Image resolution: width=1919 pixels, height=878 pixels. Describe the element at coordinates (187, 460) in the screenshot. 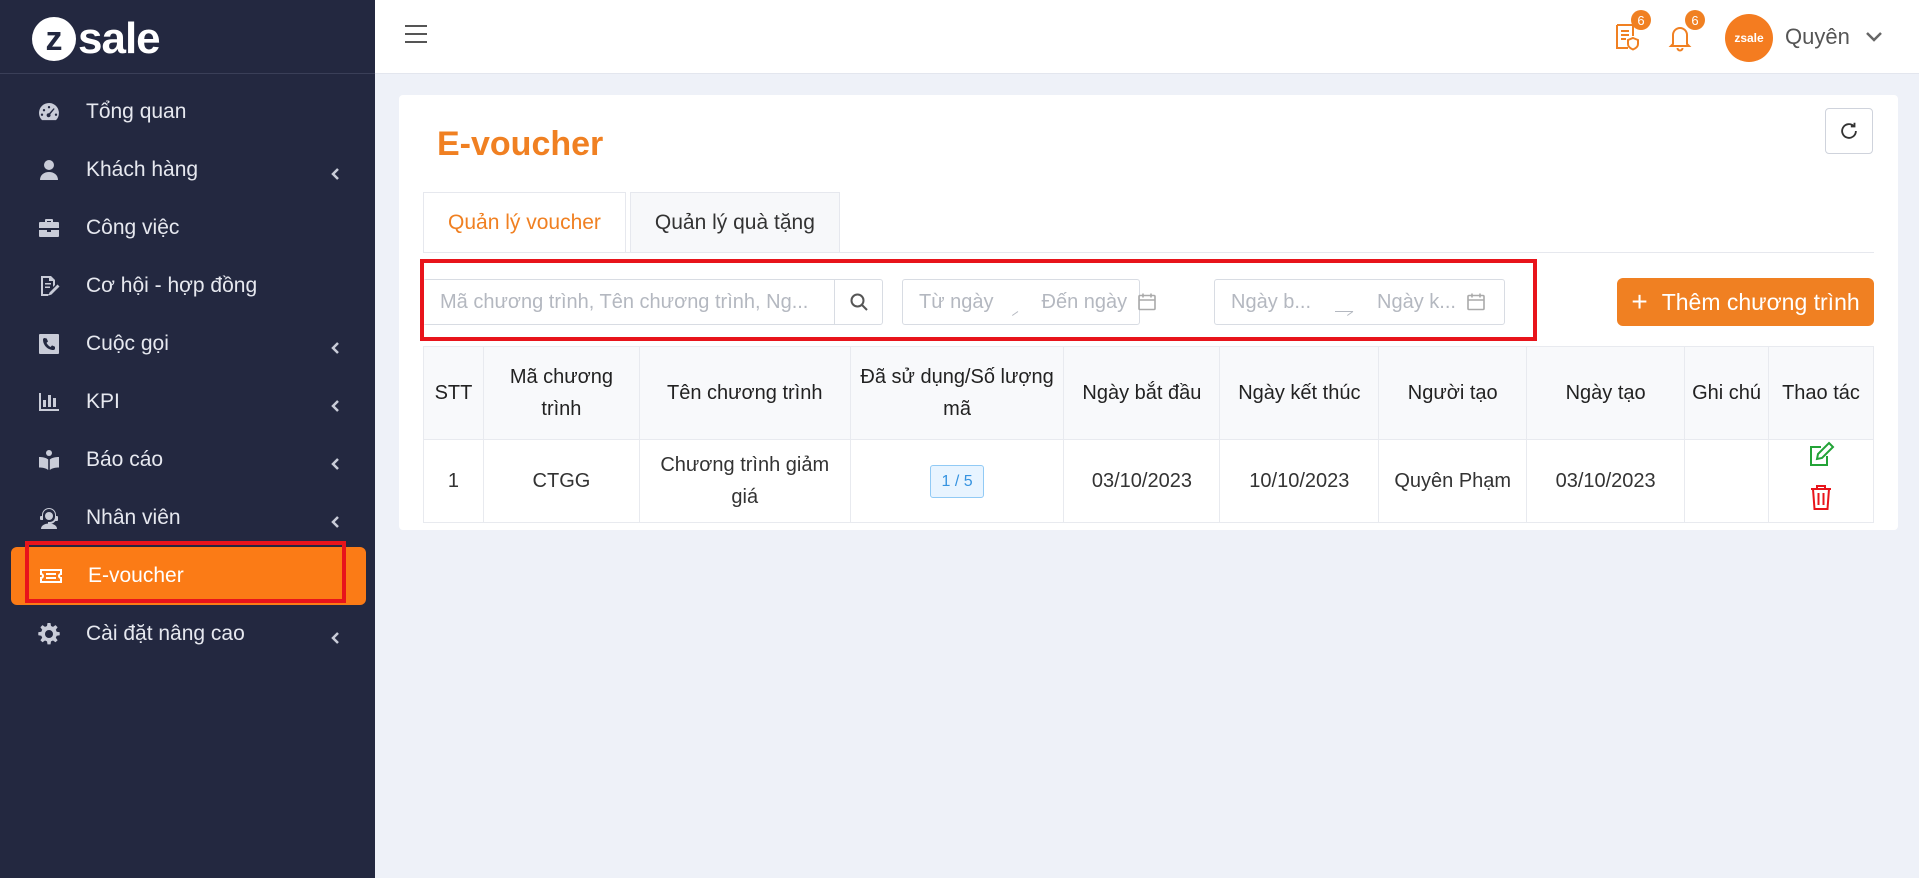

I see `sidebar-item-reports: Báo cáo` at that location.